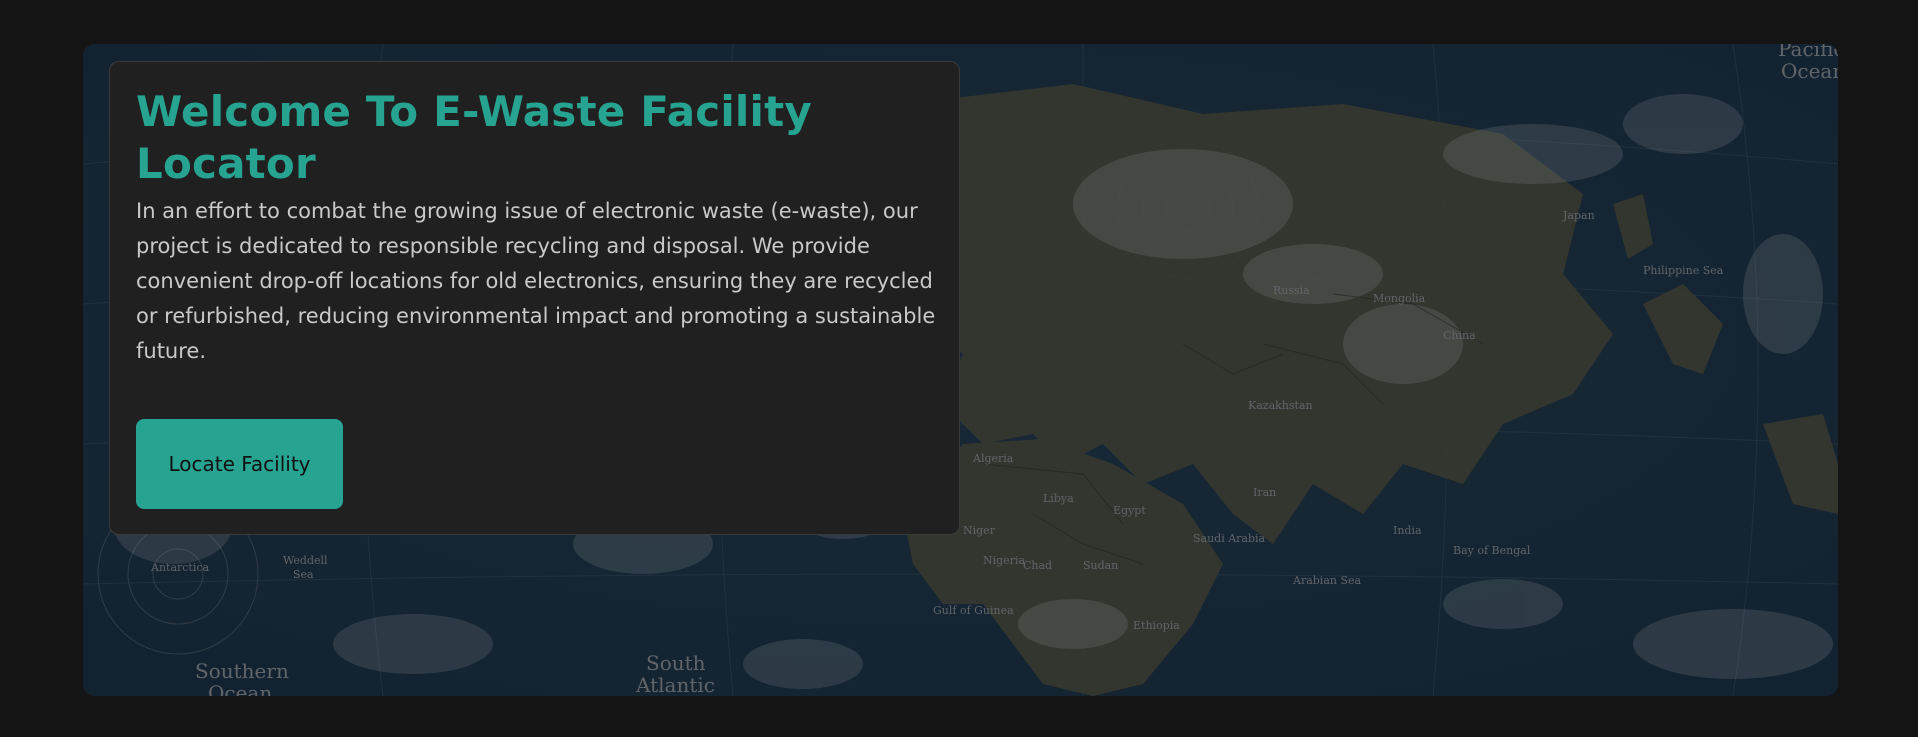 Image resolution: width=1918 pixels, height=737 pixels. What do you see at coordinates (474, 137) in the screenshot?
I see `page-title: Welcome To E-Waste Facility Locator` at bounding box center [474, 137].